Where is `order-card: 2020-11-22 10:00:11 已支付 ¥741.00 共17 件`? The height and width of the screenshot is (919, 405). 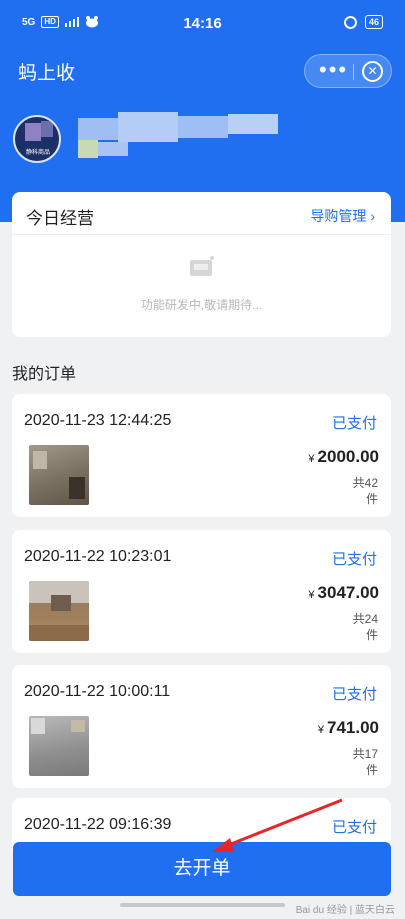 order-card: 2020-11-22 10:00:11 已支付 ¥741.00 共17 件 is located at coordinates (201, 726).